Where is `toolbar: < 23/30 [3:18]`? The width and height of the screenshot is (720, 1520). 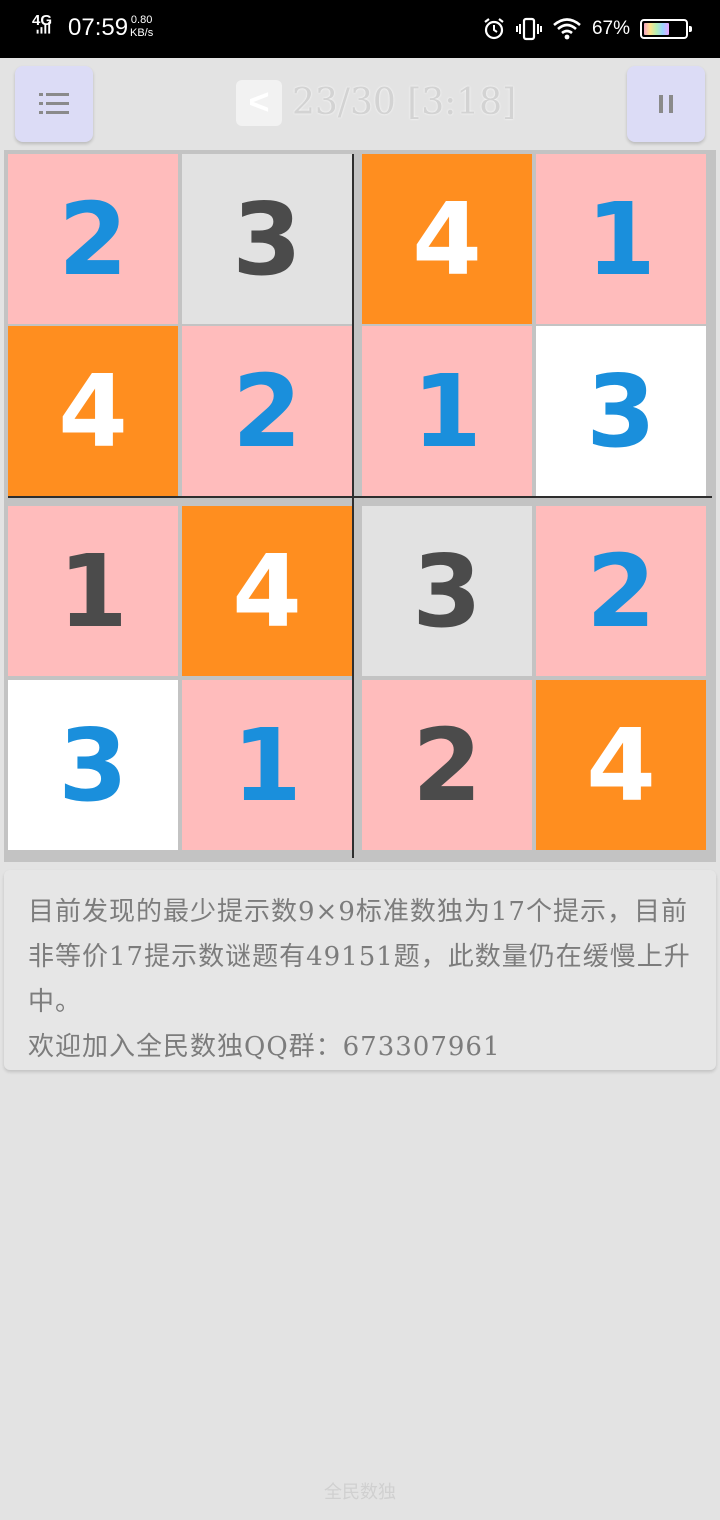 toolbar: < 23/30 [3:18] is located at coordinates (360, 104).